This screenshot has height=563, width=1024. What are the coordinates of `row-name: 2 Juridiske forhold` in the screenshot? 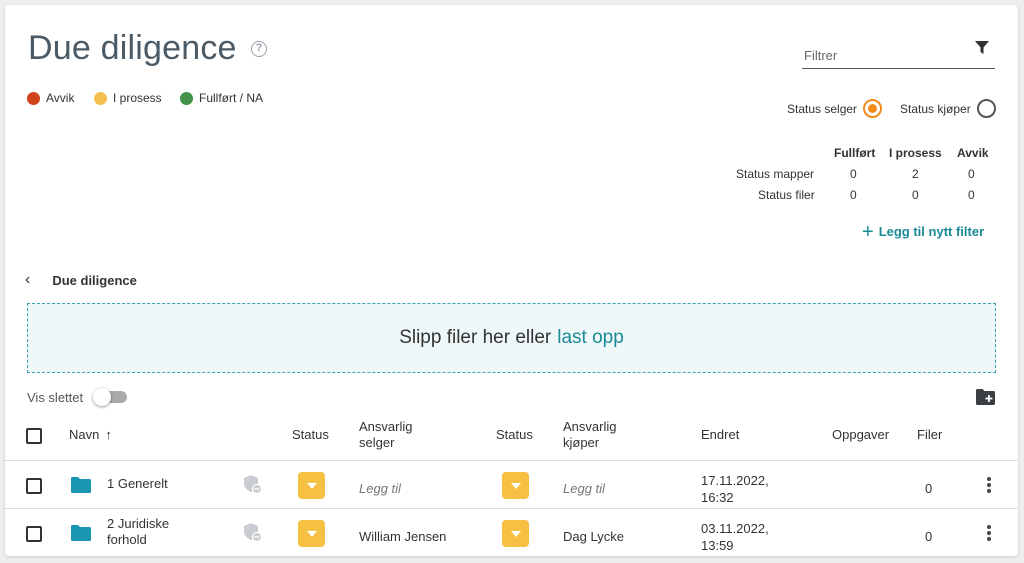 It's located at (138, 532).